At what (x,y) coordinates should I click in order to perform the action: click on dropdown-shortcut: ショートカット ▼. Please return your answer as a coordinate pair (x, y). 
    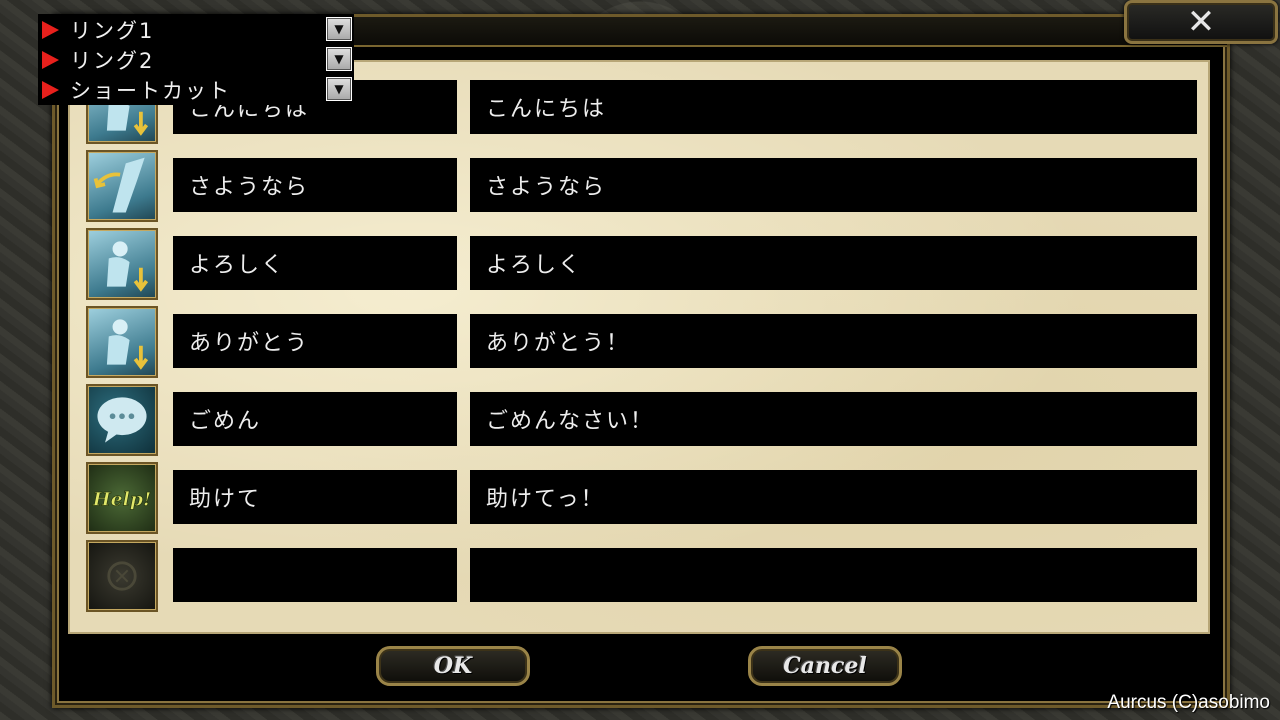
    Looking at the image, I should click on (196, 89).